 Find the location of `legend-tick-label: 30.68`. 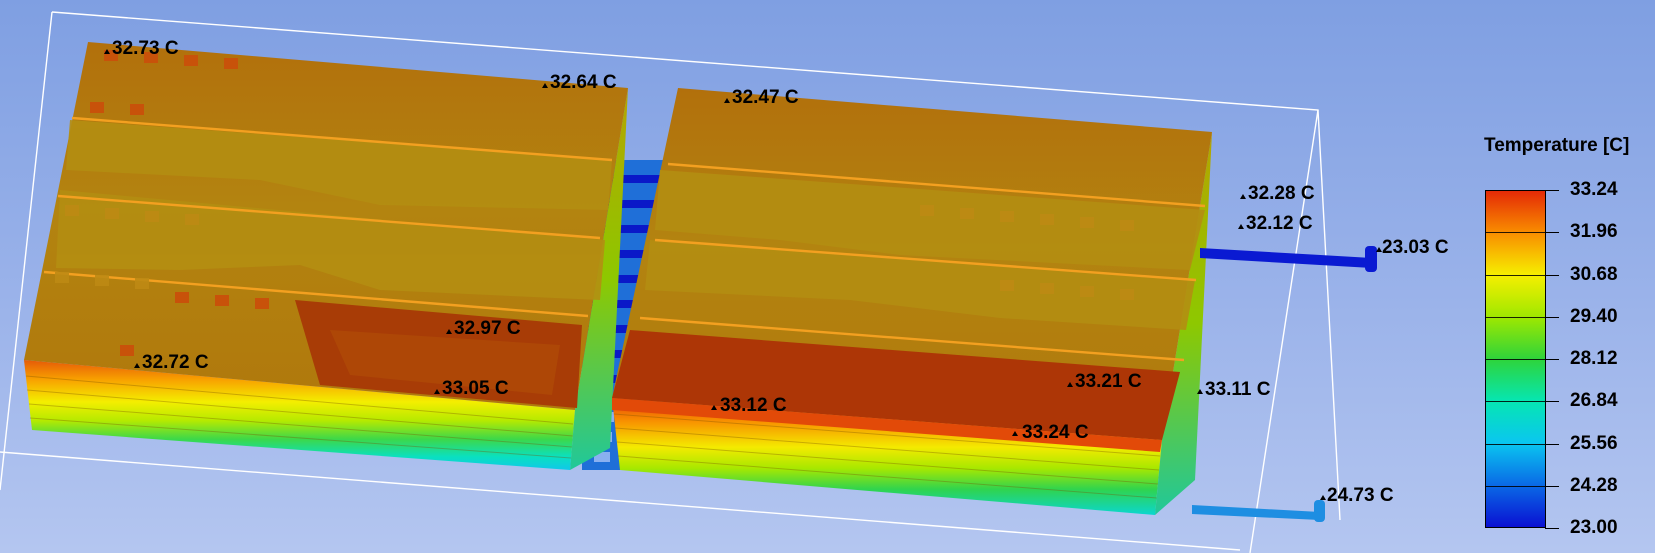

legend-tick-label: 30.68 is located at coordinates (1594, 274).